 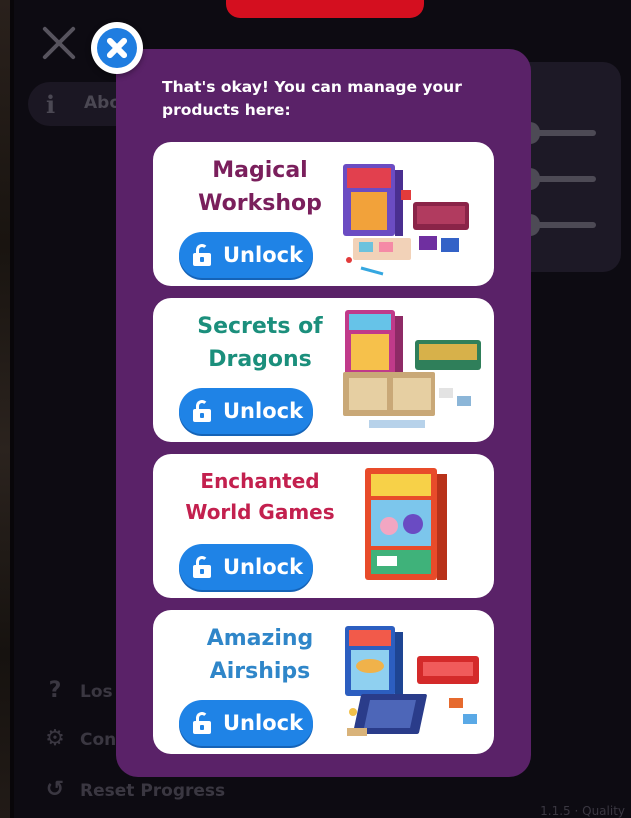 What do you see at coordinates (7, 409) in the screenshot?
I see `background-photo-strip` at bounding box center [7, 409].